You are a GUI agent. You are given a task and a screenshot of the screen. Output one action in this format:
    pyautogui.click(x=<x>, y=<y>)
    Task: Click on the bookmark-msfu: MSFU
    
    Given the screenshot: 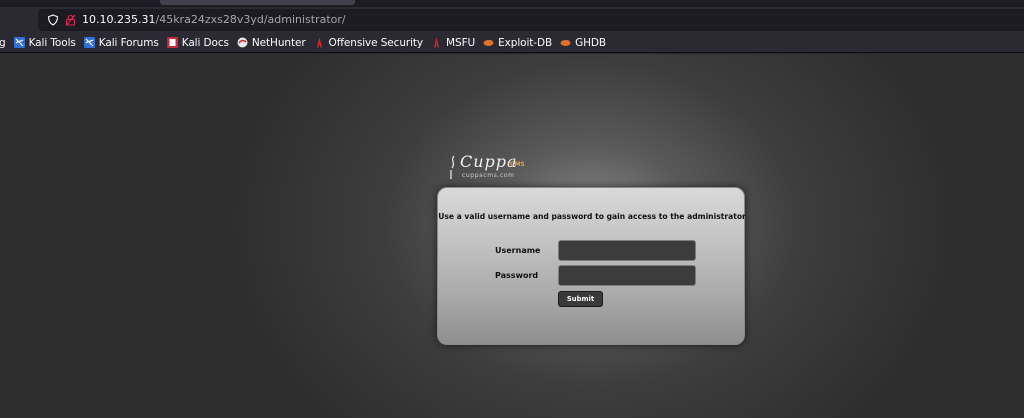 What is the action you would take?
    pyautogui.click(x=454, y=43)
    